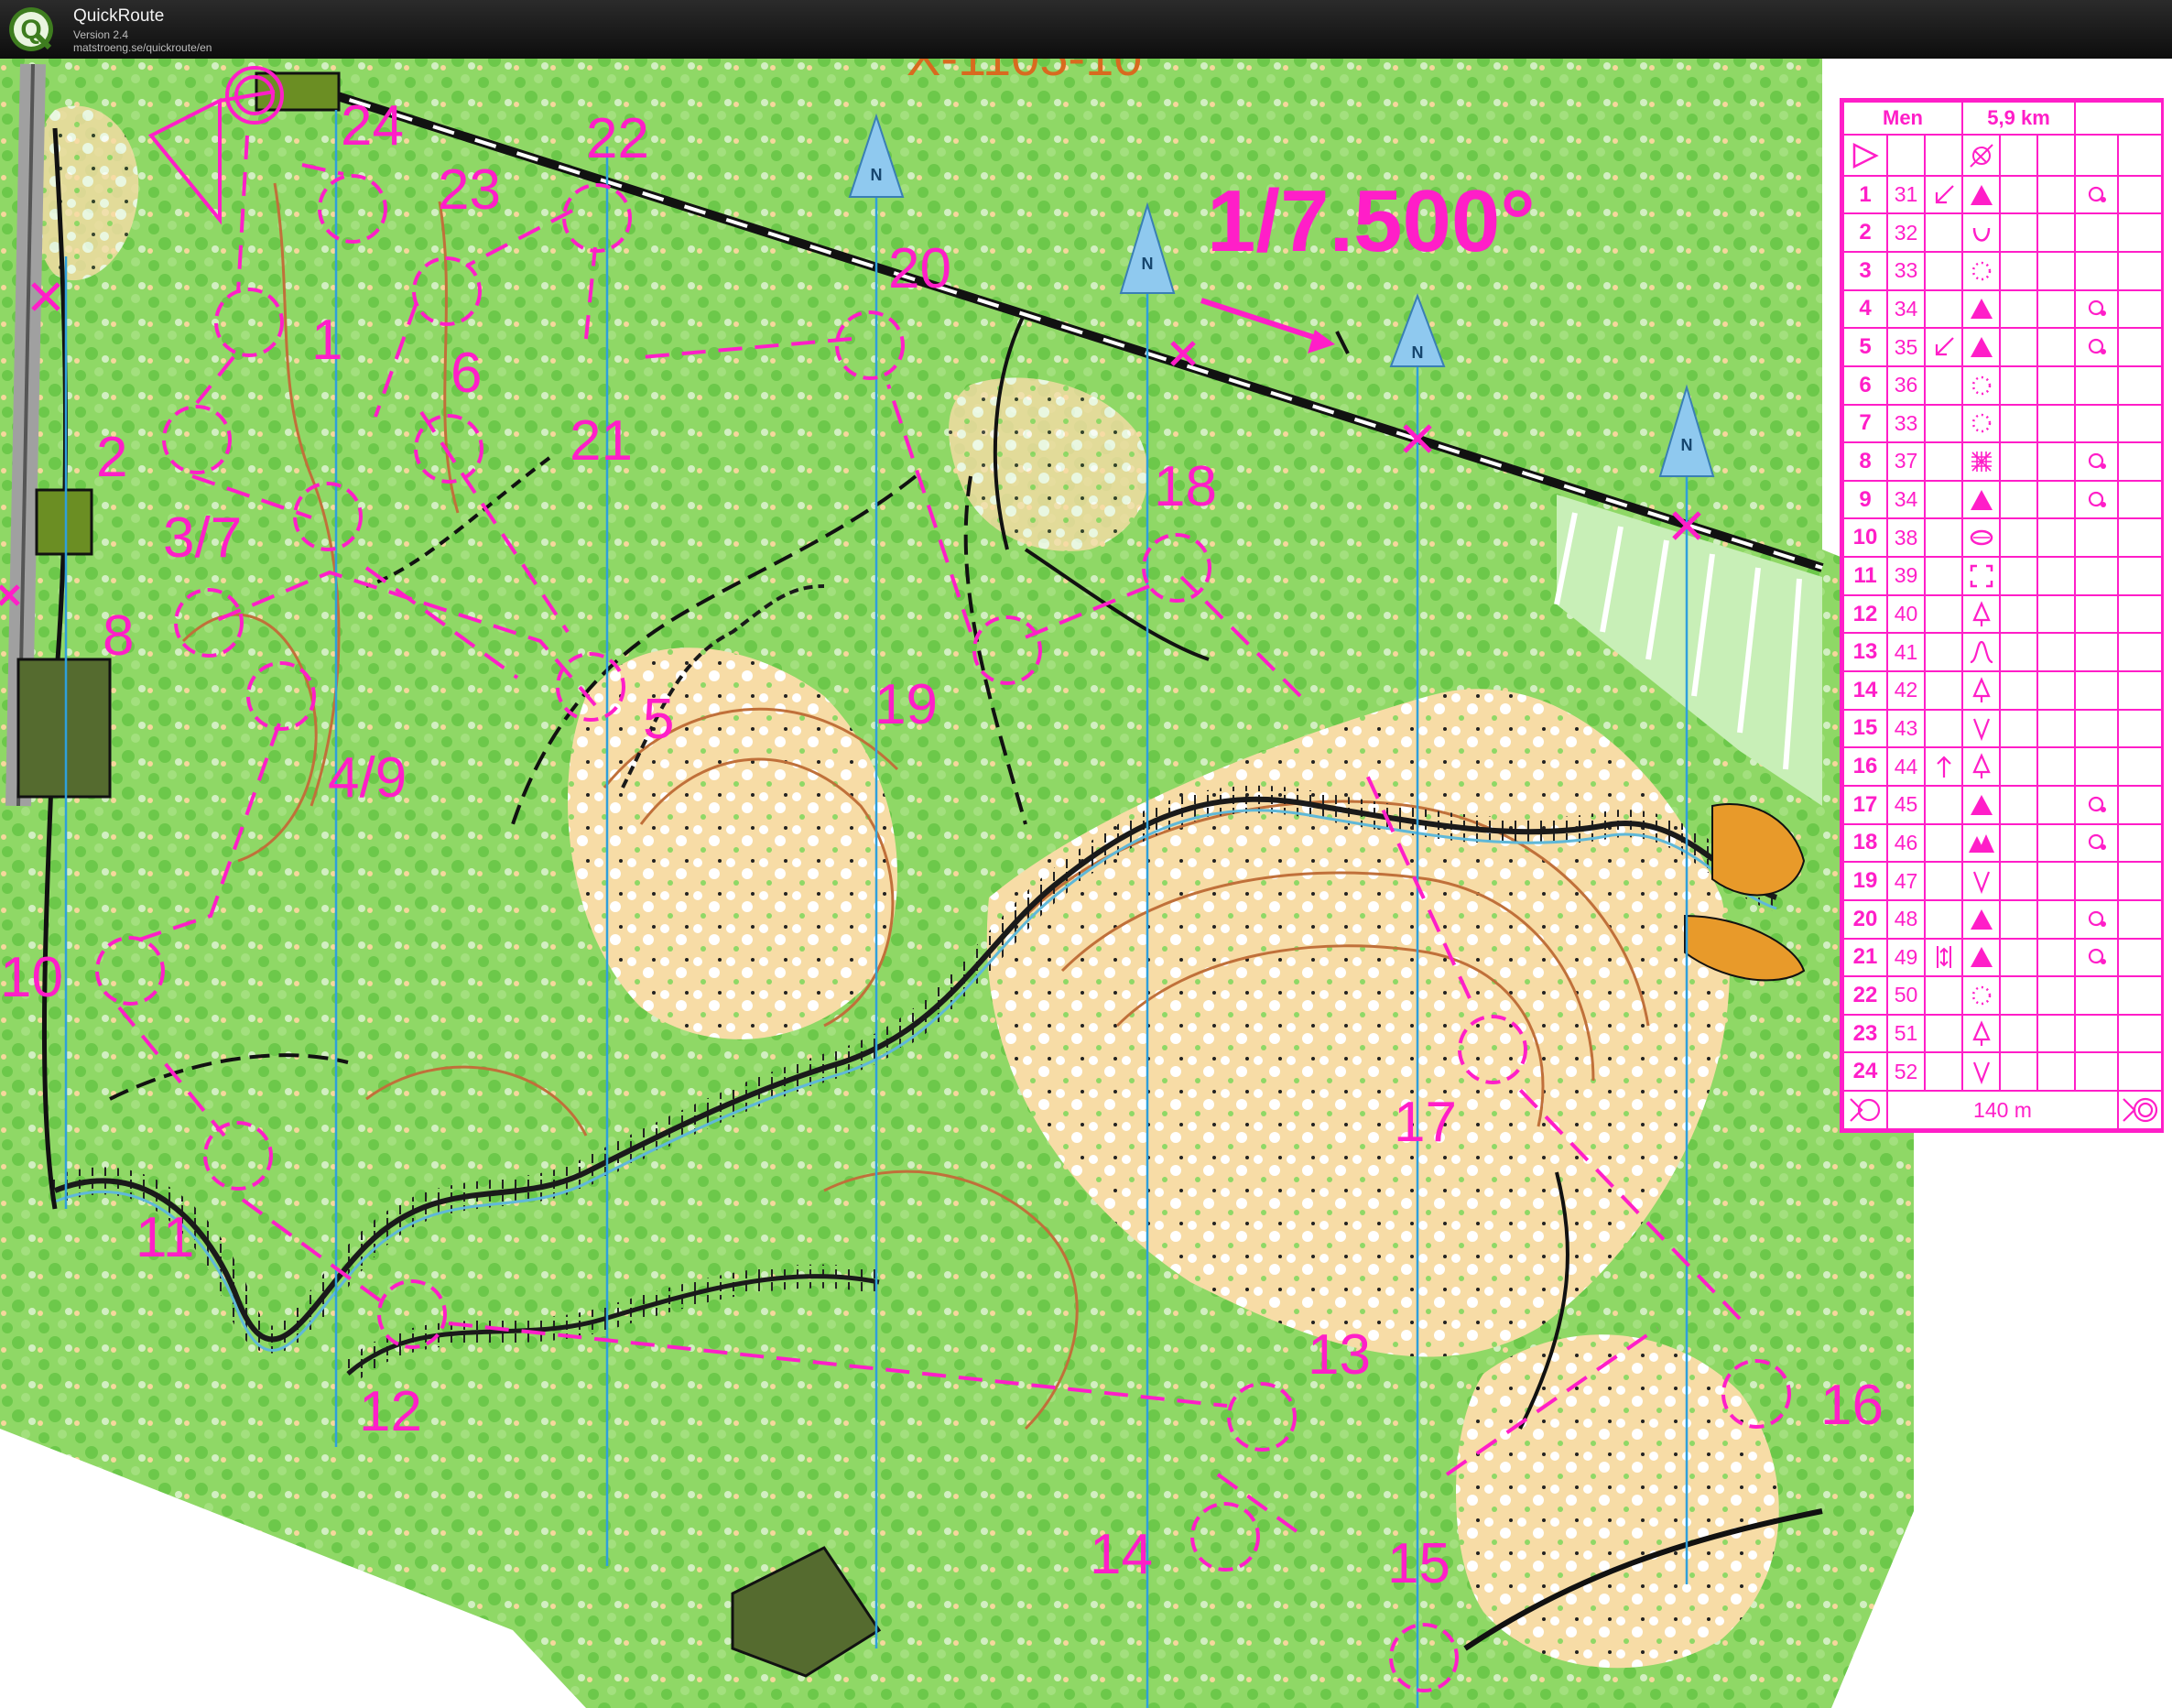  What do you see at coordinates (1906, 614) in the screenshot?
I see `control-code: 40` at bounding box center [1906, 614].